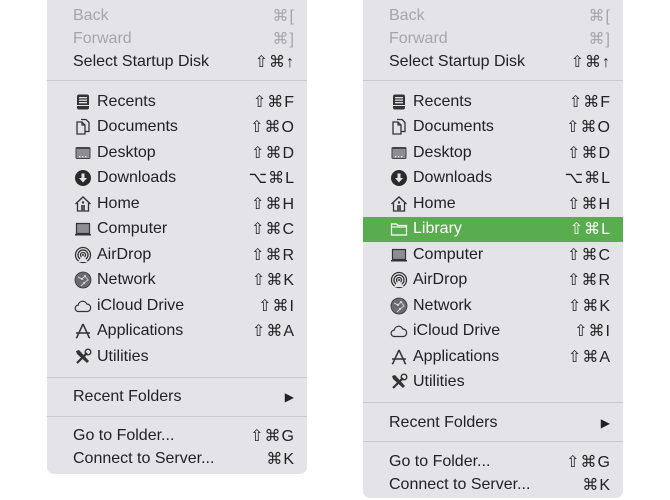 The width and height of the screenshot is (670, 500). I want to click on menu-item-label: Downloads, so click(453, 178).